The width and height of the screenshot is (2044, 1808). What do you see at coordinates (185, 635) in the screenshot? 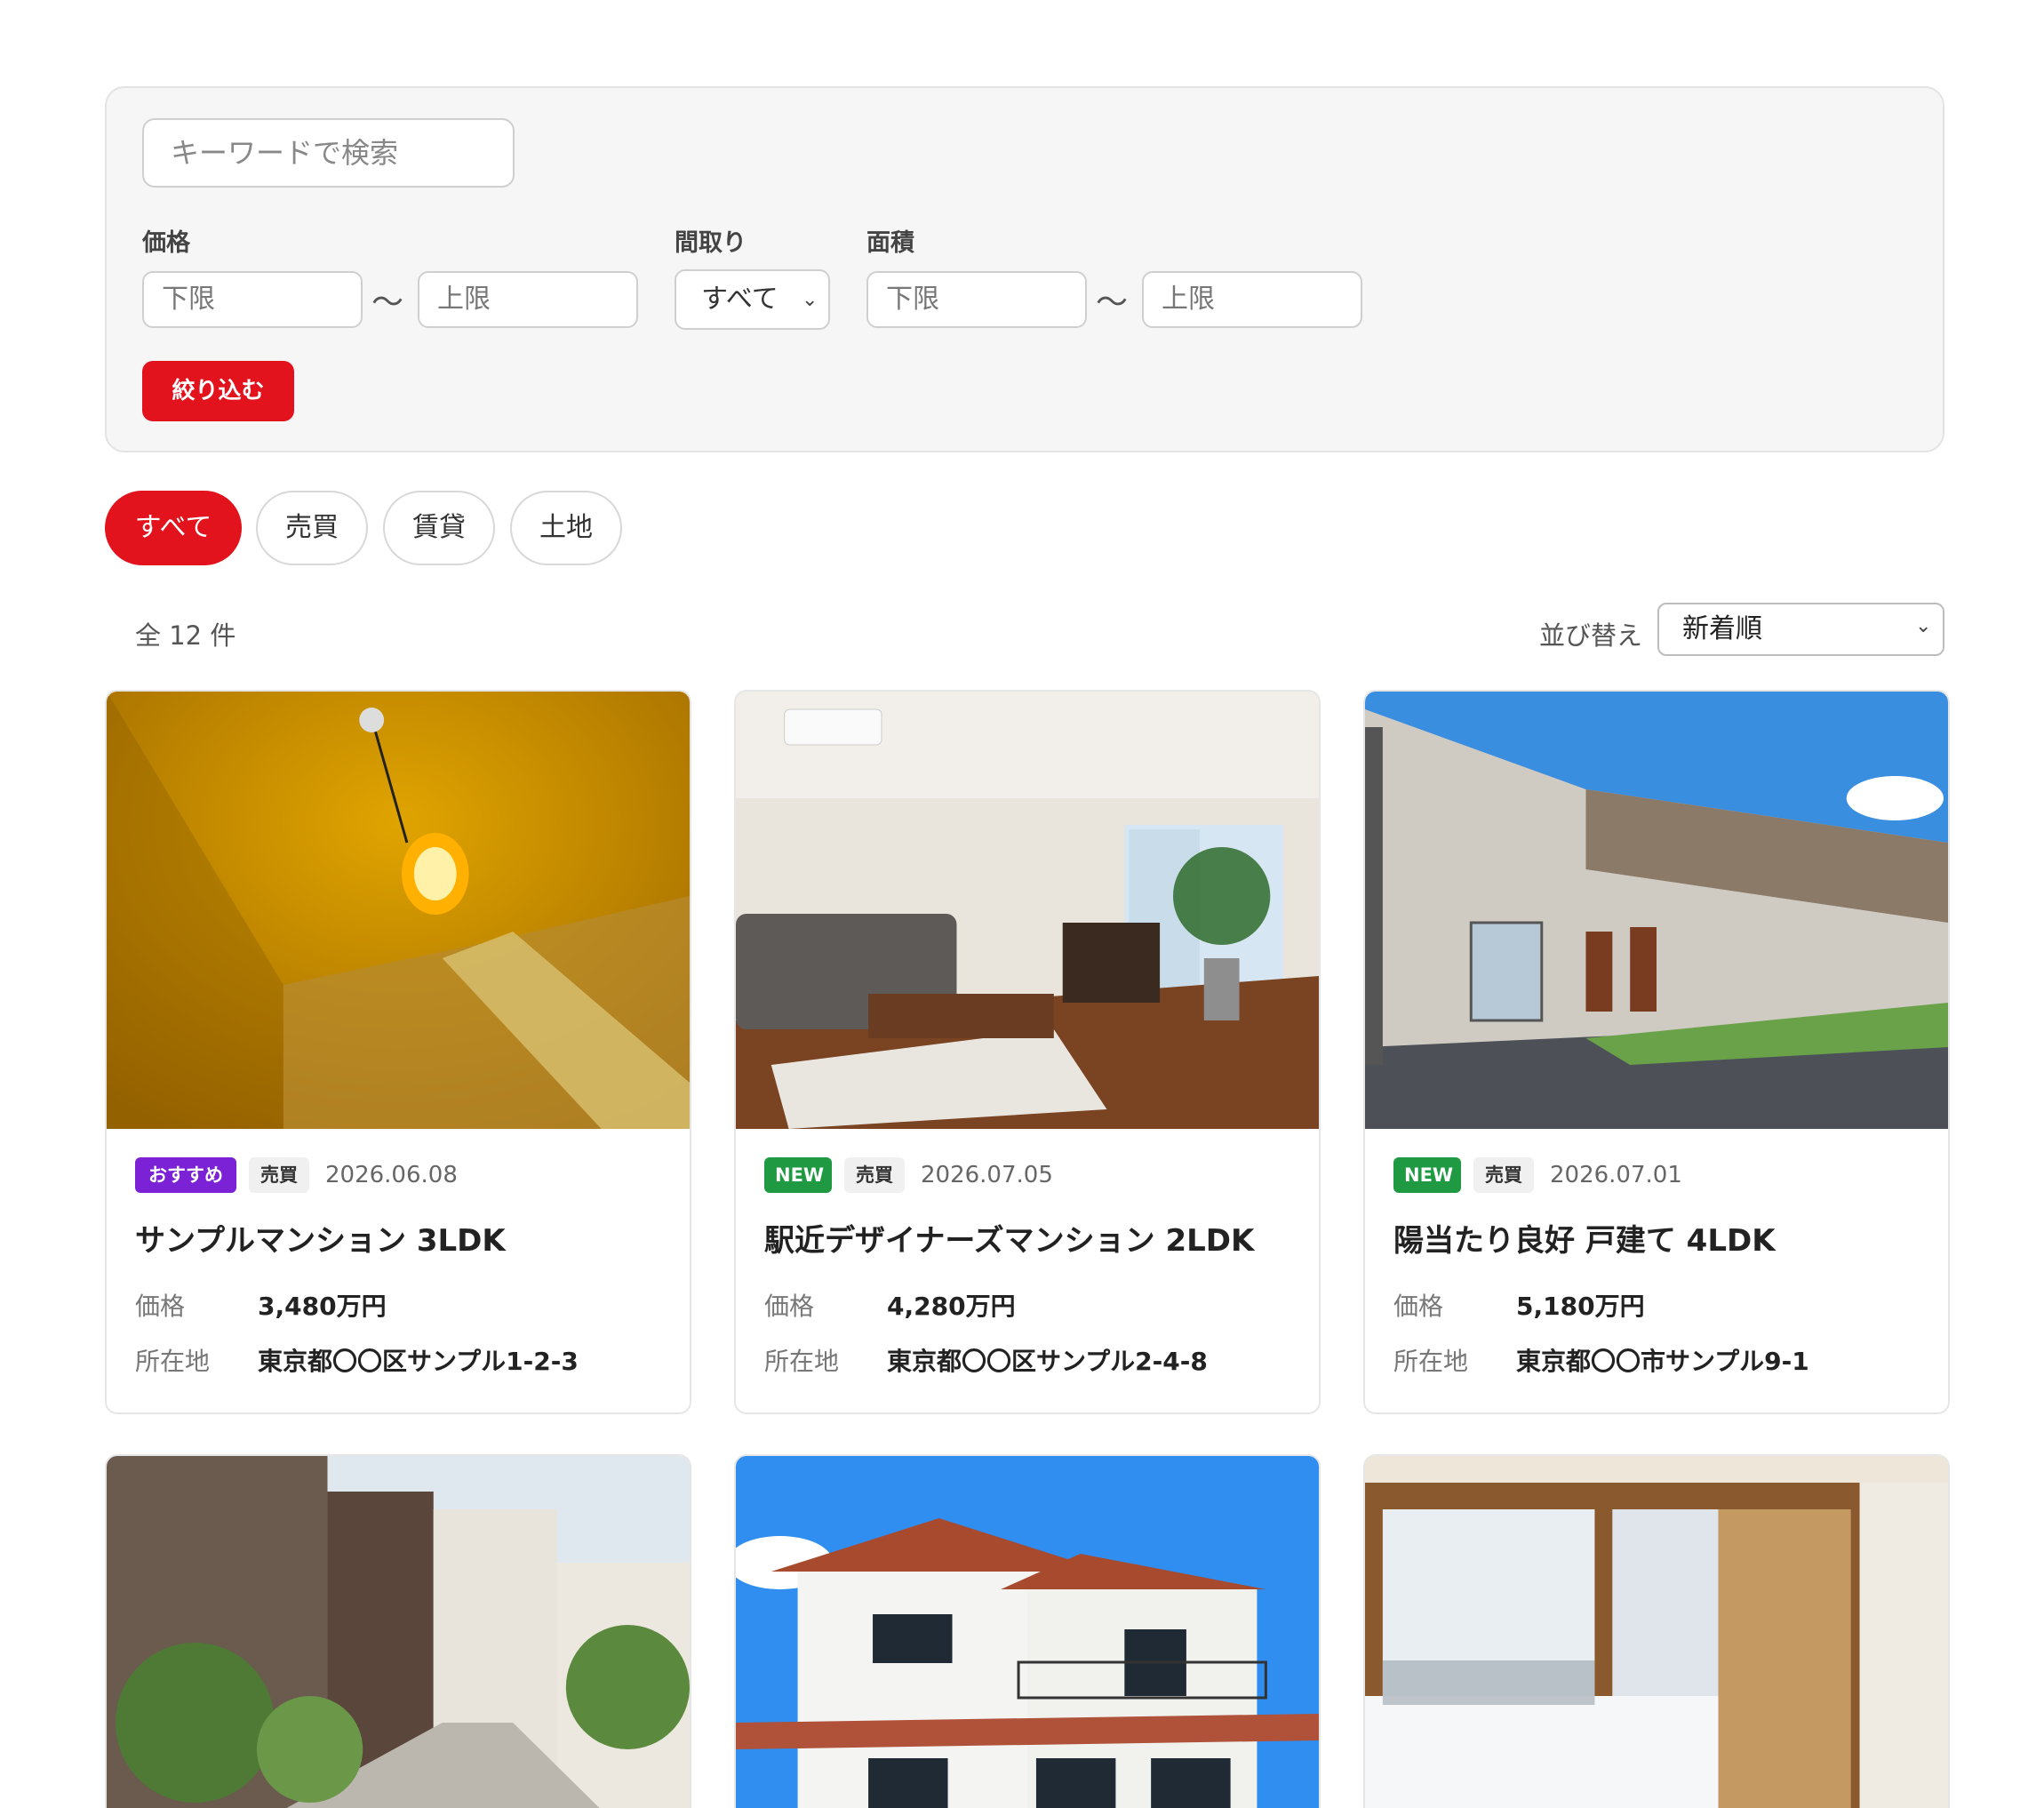
I see `result-count: 全 12 件` at bounding box center [185, 635].